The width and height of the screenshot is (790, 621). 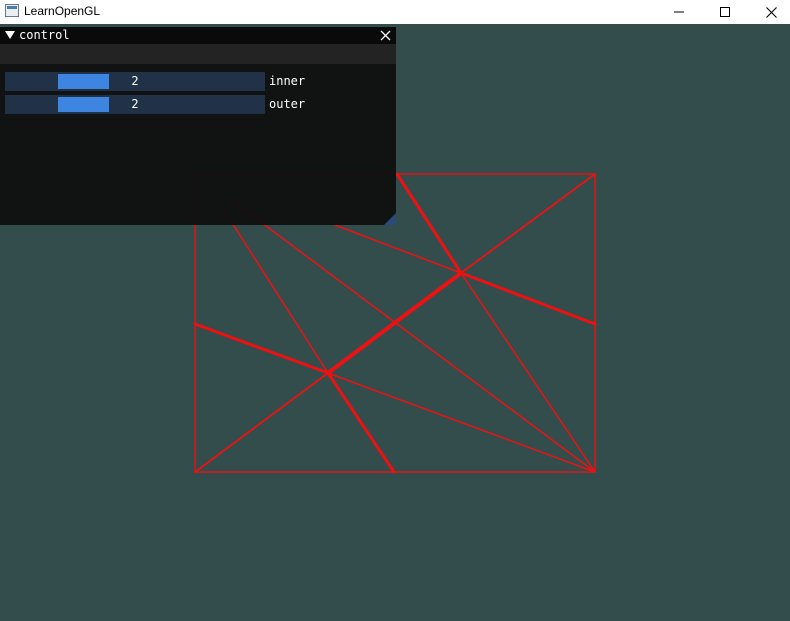 I want to click on control-panel-title: control, so click(x=44, y=35).